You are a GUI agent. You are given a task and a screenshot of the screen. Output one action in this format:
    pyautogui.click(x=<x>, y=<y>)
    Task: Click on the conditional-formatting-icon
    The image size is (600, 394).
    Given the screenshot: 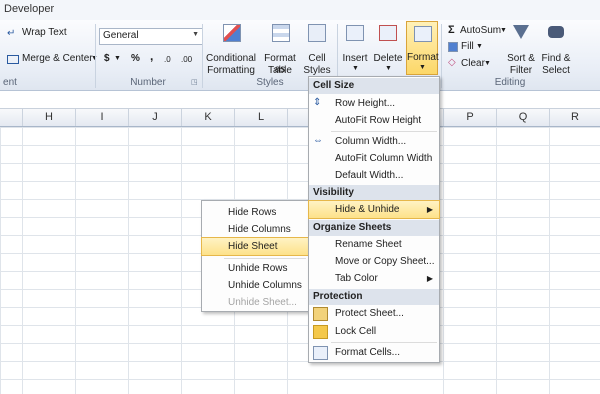 What is the action you would take?
    pyautogui.click(x=232, y=33)
    